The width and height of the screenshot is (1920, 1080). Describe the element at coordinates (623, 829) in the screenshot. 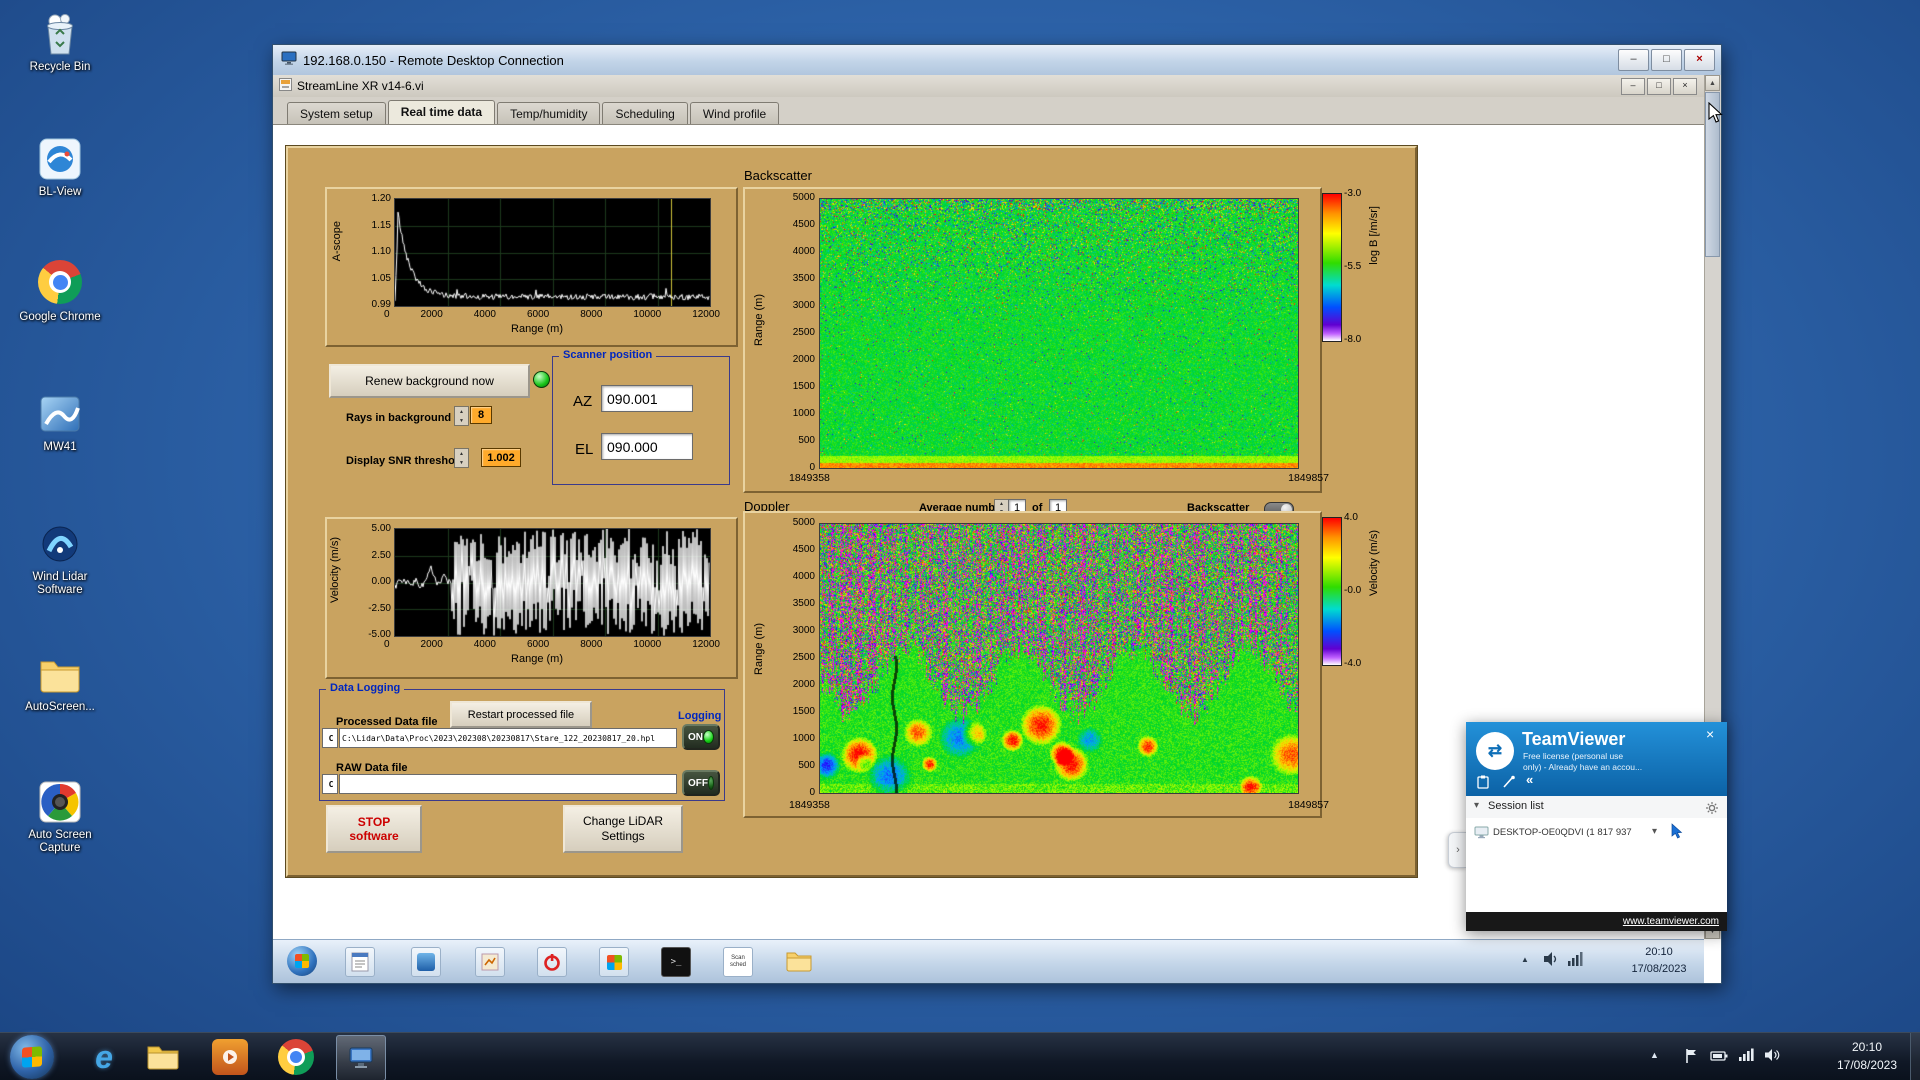

I see `change-lidar-settings-button: Change LiDAR Settings` at that location.